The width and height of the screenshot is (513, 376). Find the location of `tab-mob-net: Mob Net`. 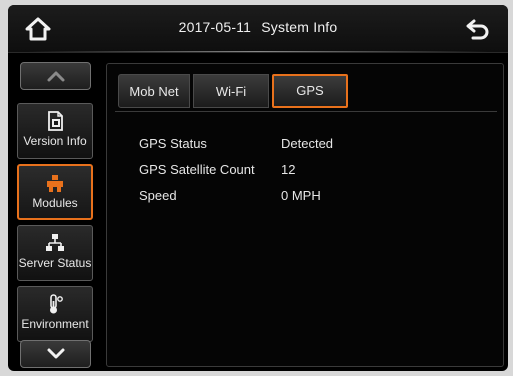

tab-mob-net: Mob Net is located at coordinates (154, 91).